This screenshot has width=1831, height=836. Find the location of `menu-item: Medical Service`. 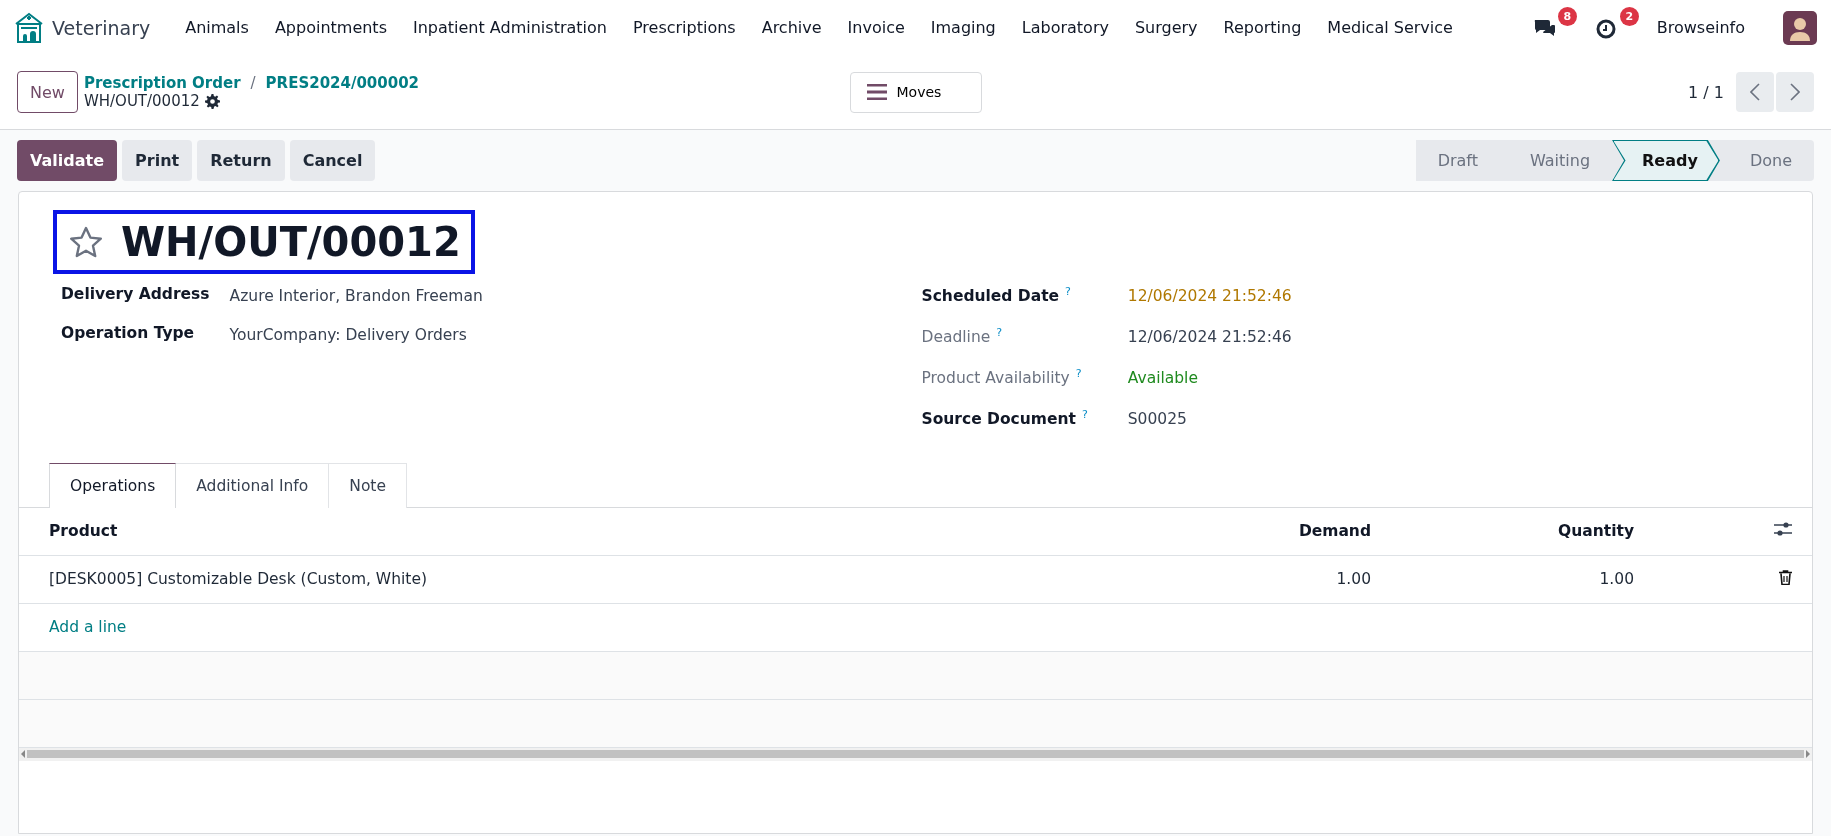

menu-item: Medical Service is located at coordinates (1390, 27).